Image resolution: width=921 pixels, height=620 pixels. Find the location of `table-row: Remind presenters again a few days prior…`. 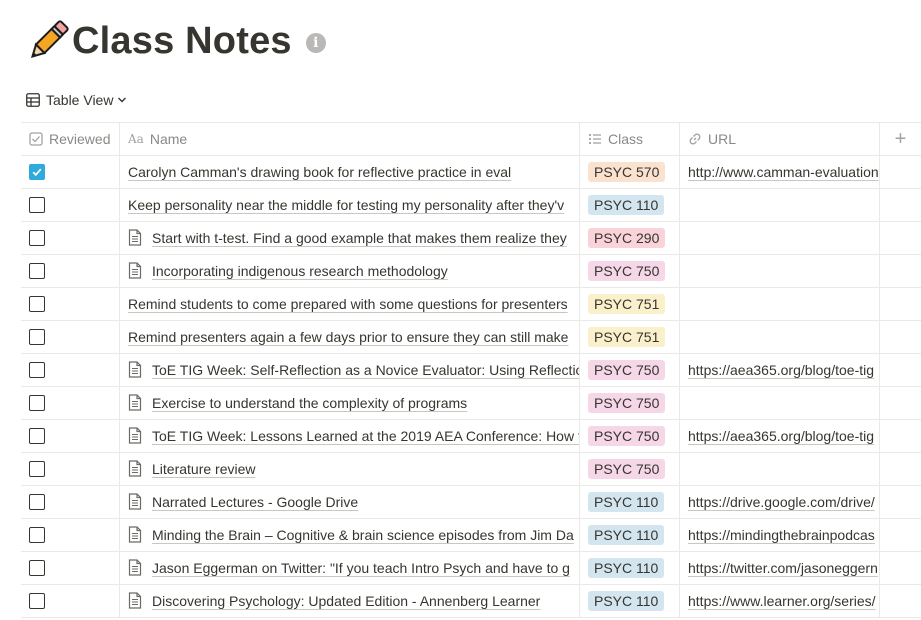

table-row: Remind presenters again a few days prior… is located at coordinates (471, 337).